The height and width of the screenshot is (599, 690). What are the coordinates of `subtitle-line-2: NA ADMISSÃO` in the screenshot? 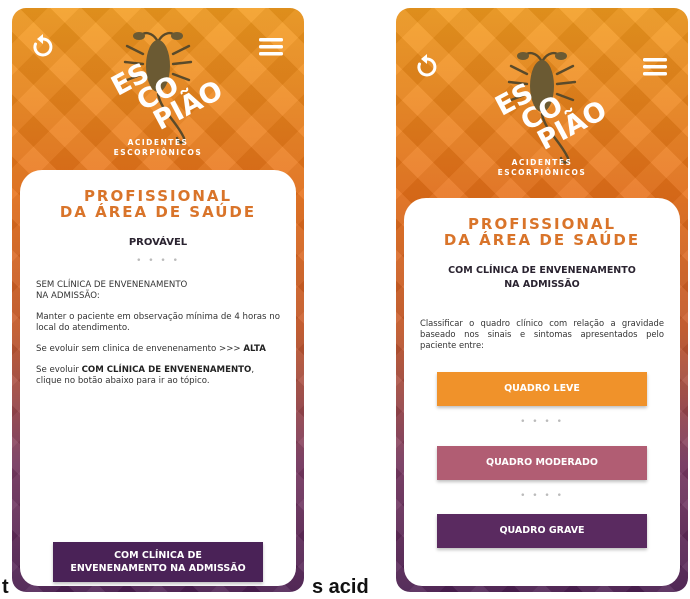 It's located at (542, 284).